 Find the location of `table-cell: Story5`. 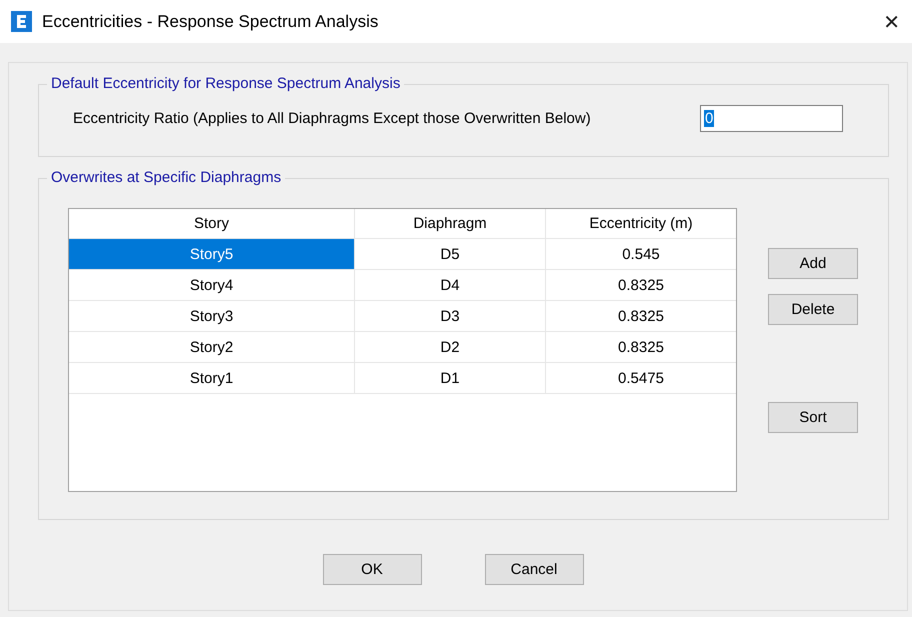

table-cell: Story5 is located at coordinates (212, 254).